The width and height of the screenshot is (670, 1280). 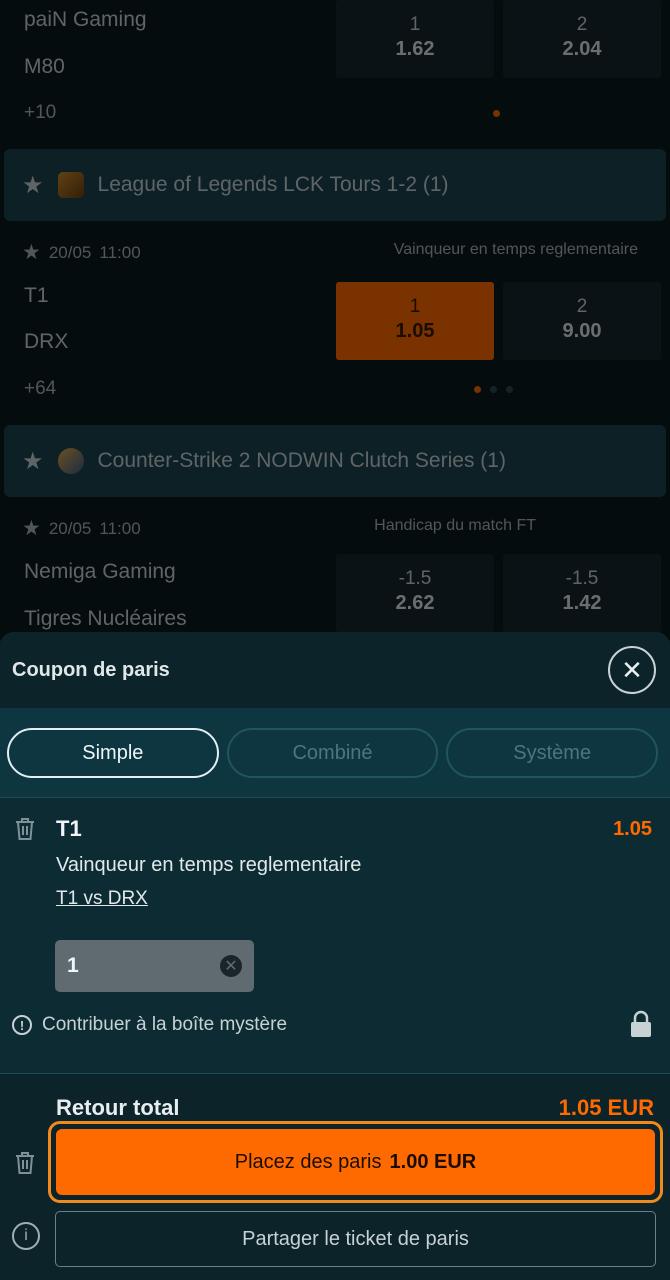 I want to click on odds-value: 1.42, so click(x=582, y=603).